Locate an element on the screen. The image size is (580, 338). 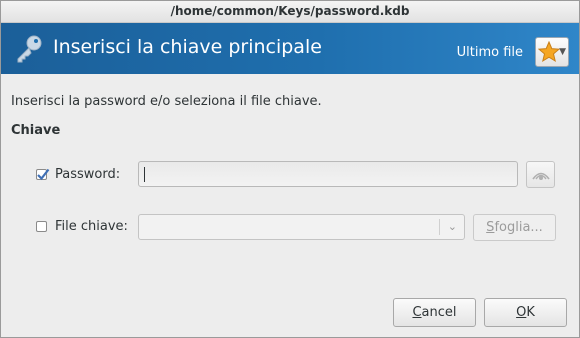
cancel-mnemonic: C is located at coordinates (417, 312).